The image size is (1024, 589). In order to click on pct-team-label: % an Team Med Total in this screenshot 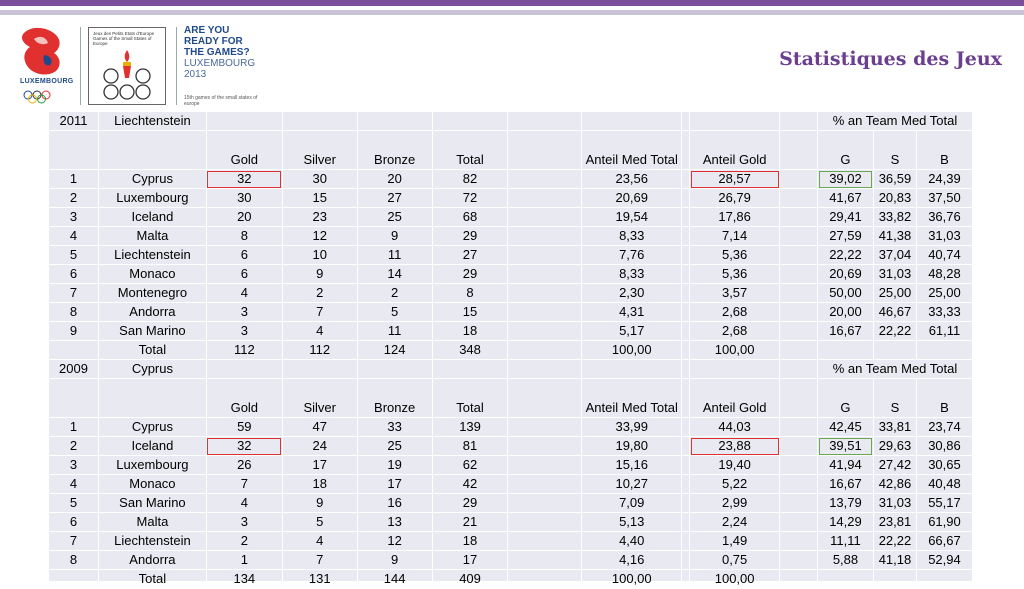, I will do `click(895, 369)`.